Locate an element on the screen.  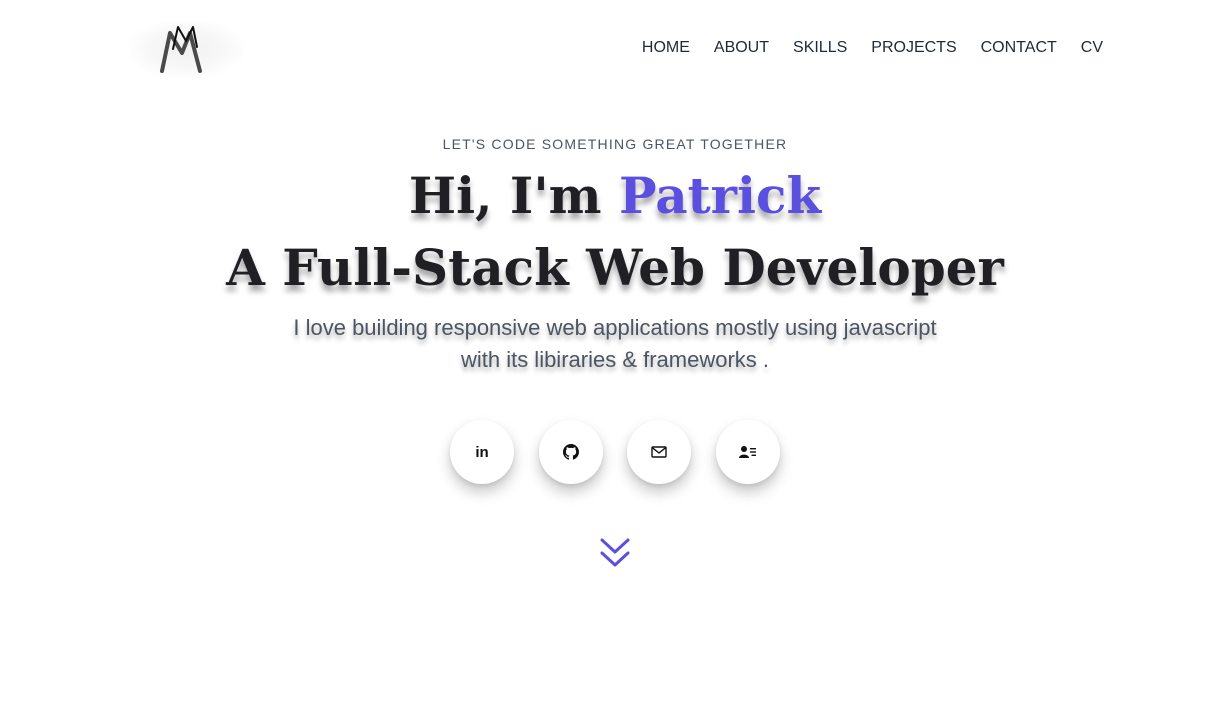
contact-card-button is located at coordinates (748, 452).